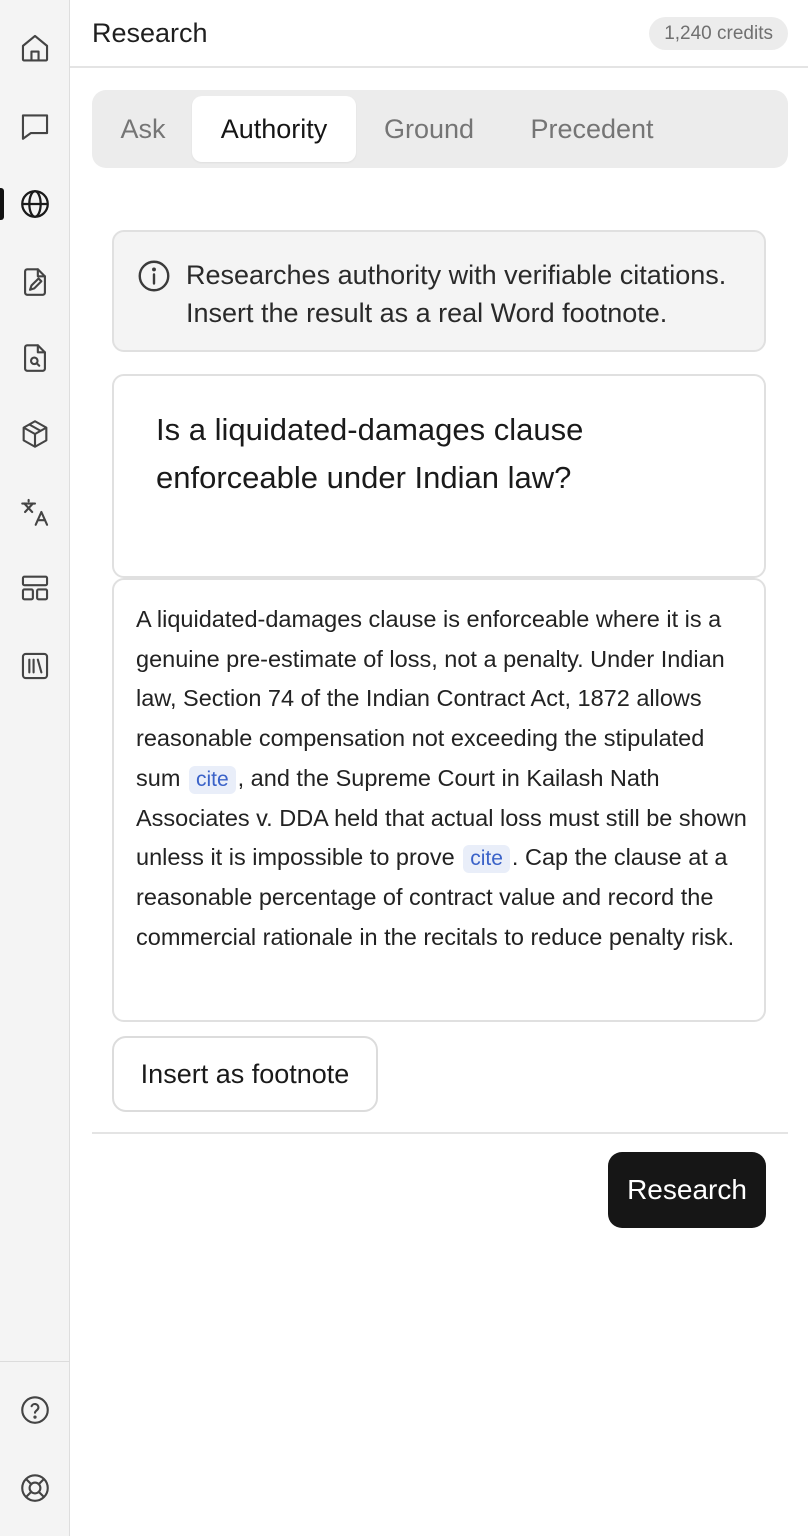 The height and width of the screenshot is (1536, 808). What do you see at coordinates (154, 276) in the screenshot?
I see `info-icon` at bounding box center [154, 276].